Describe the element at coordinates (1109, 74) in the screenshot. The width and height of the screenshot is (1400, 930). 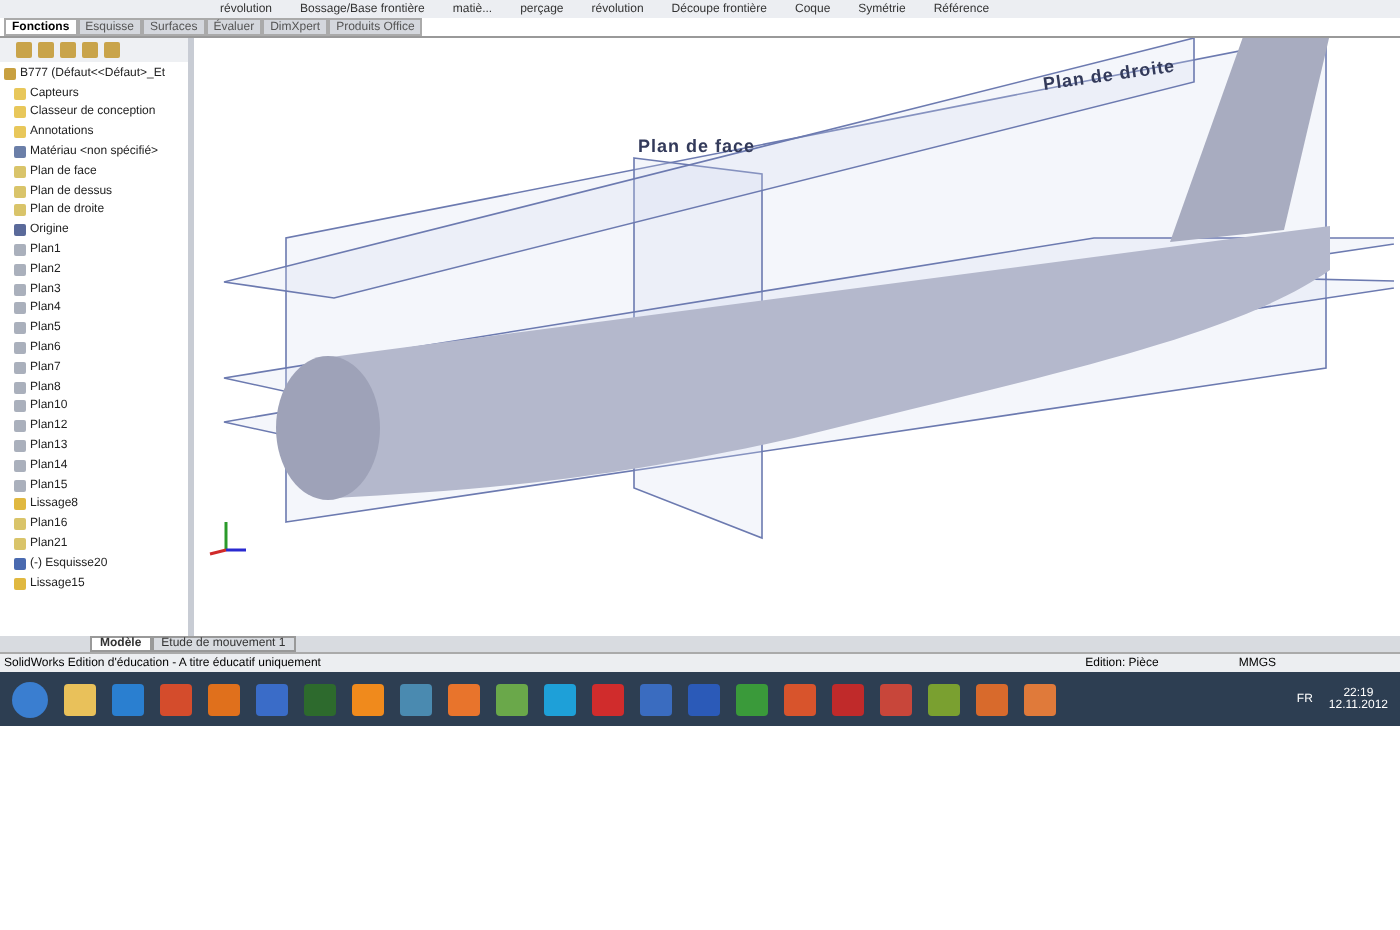
I see `plane-label: Plan de droite` at that location.